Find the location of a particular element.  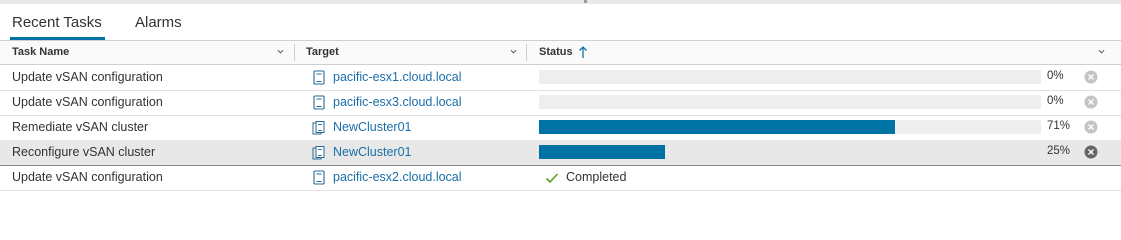

column-header-status-label: Status is located at coordinates (556, 52).